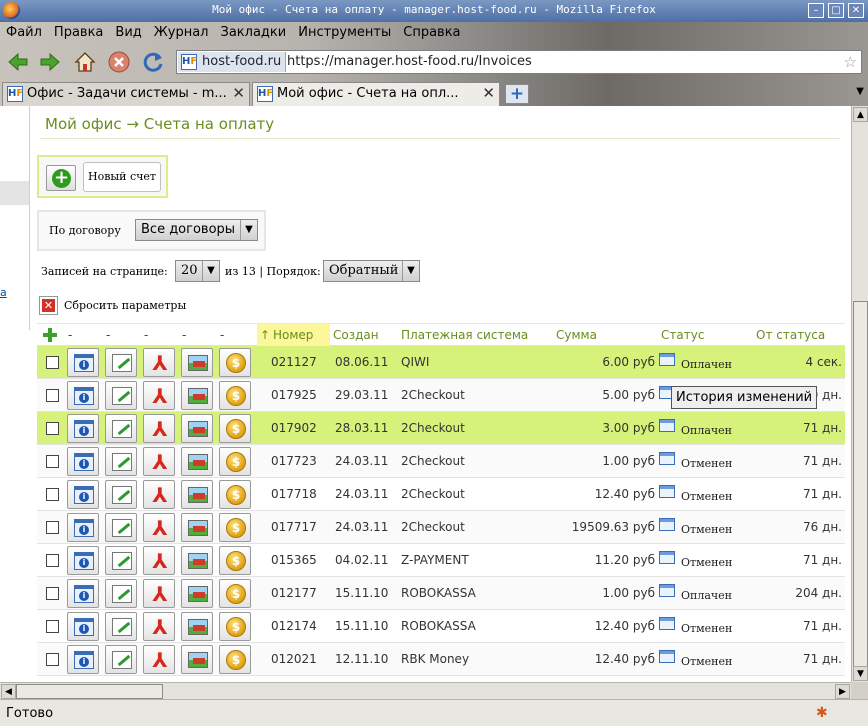  What do you see at coordinates (376, 94) in the screenshot?
I see `tab-invoices: HF Мой офис - Счета на опл... ✕` at bounding box center [376, 94].